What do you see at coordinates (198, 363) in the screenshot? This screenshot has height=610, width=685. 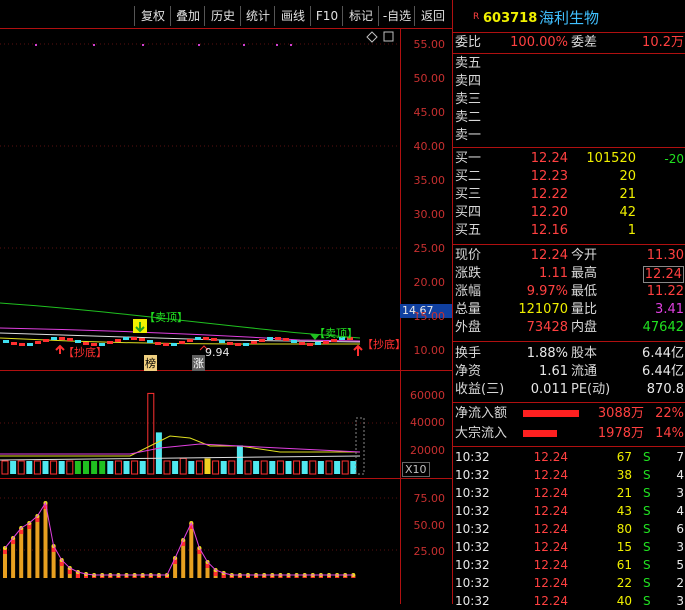 I see `zhang-badge: 涨` at bounding box center [198, 363].